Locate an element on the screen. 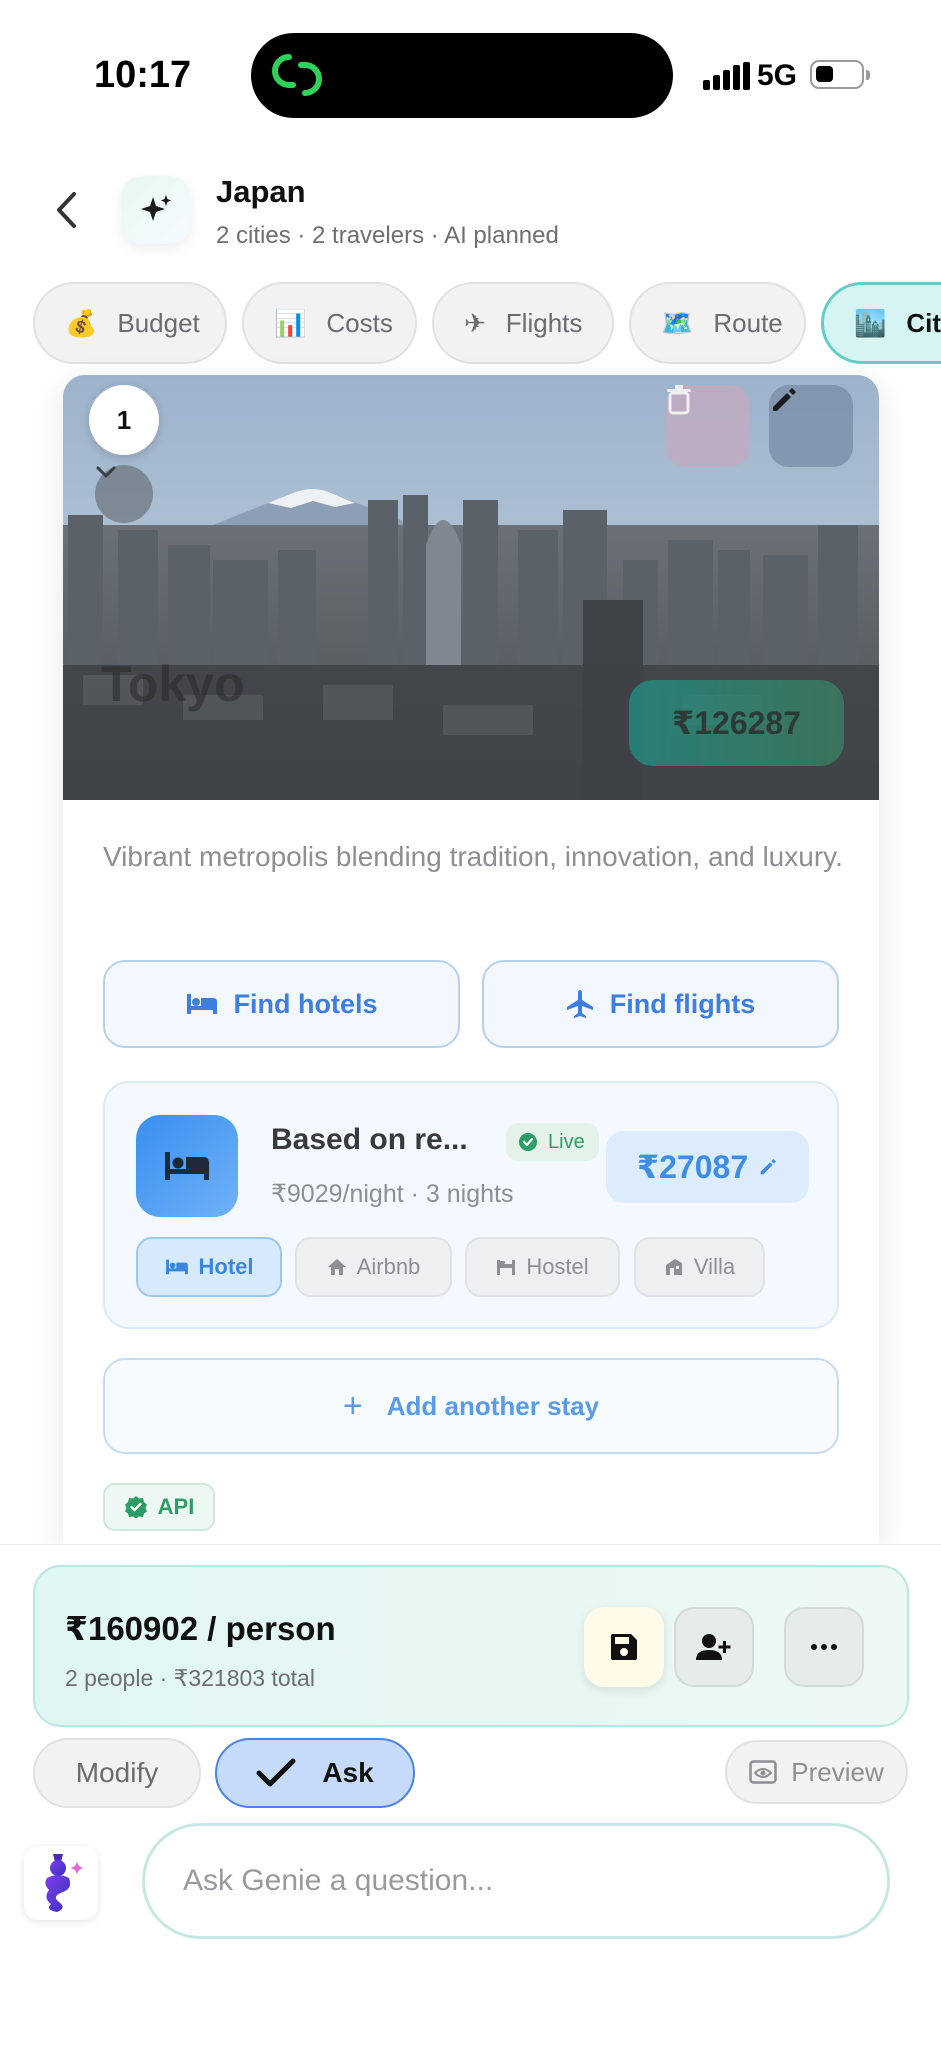  map-icon: 🗺️ is located at coordinates (677, 322).